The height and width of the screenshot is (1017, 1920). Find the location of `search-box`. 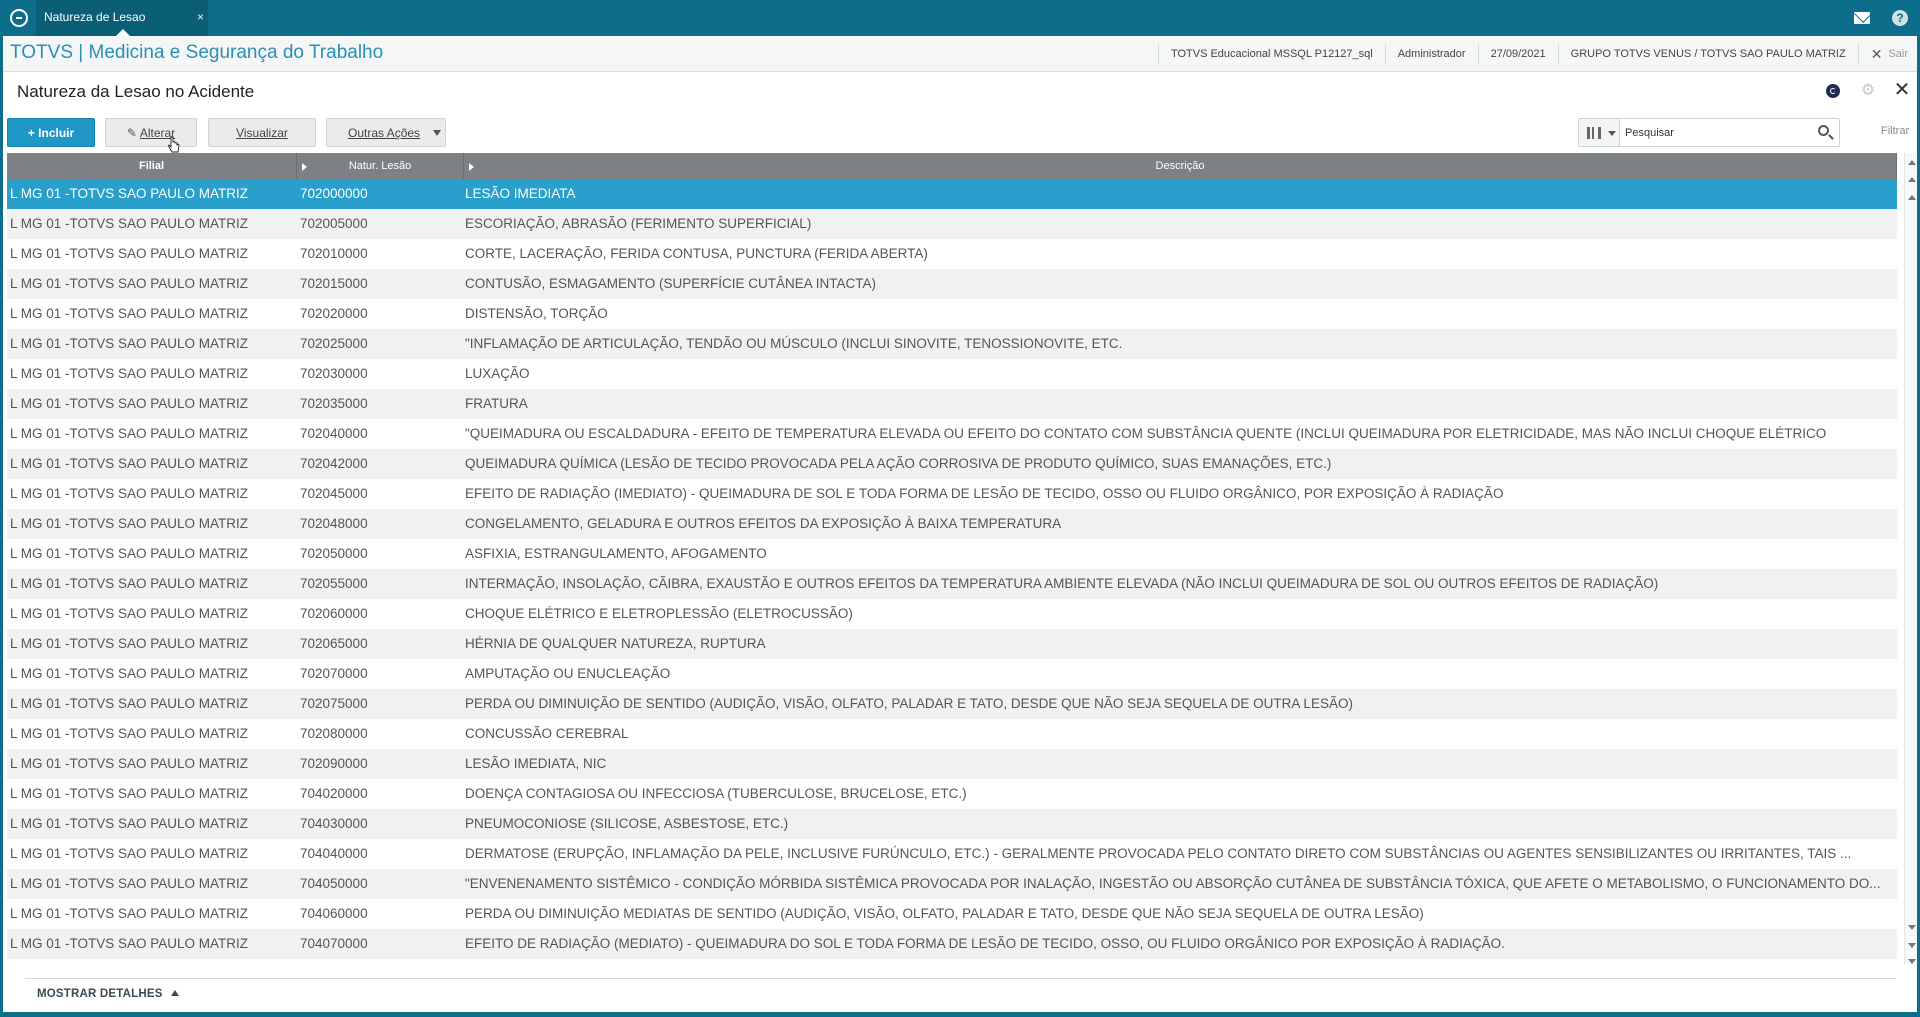

search-box is located at coordinates (1709, 132).